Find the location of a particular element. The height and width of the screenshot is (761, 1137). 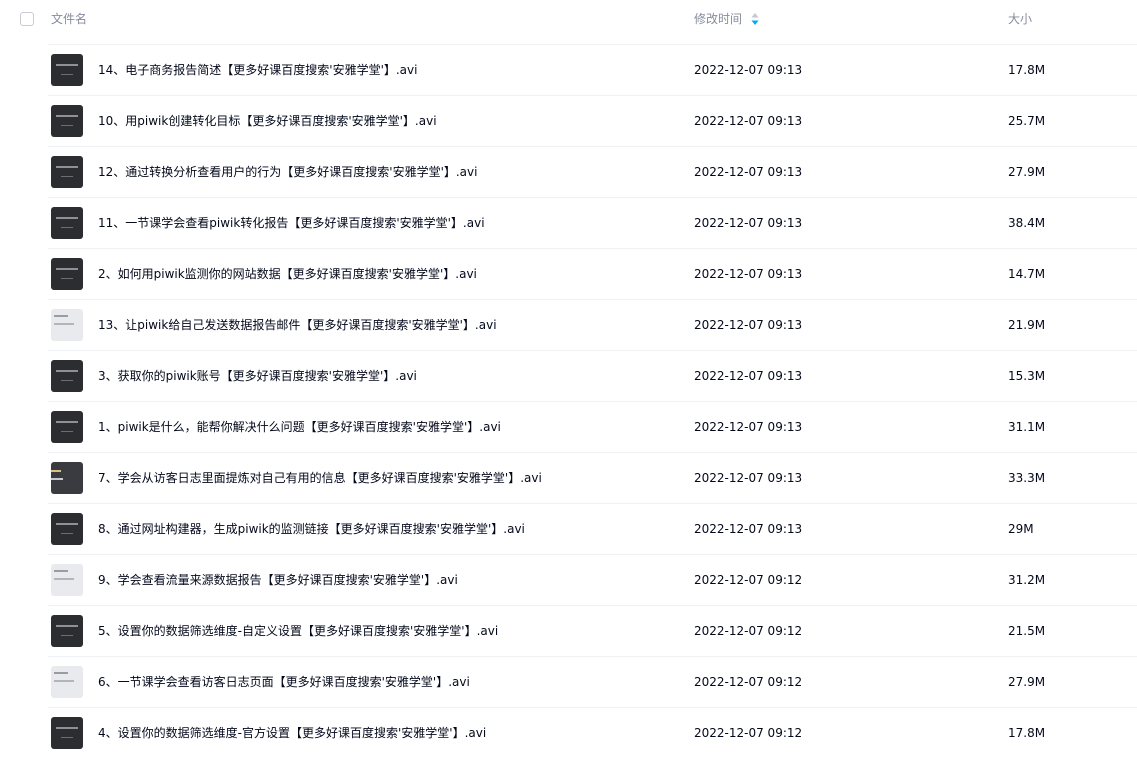

file-size: 15.3M is located at coordinates (1027, 376).